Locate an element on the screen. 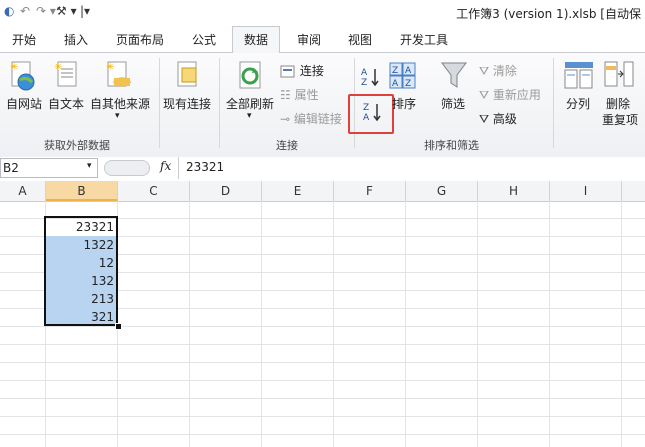 The image size is (645, 447). edit-links-button: ⊸ 编辑链接 is located at coordinates (311, 118).